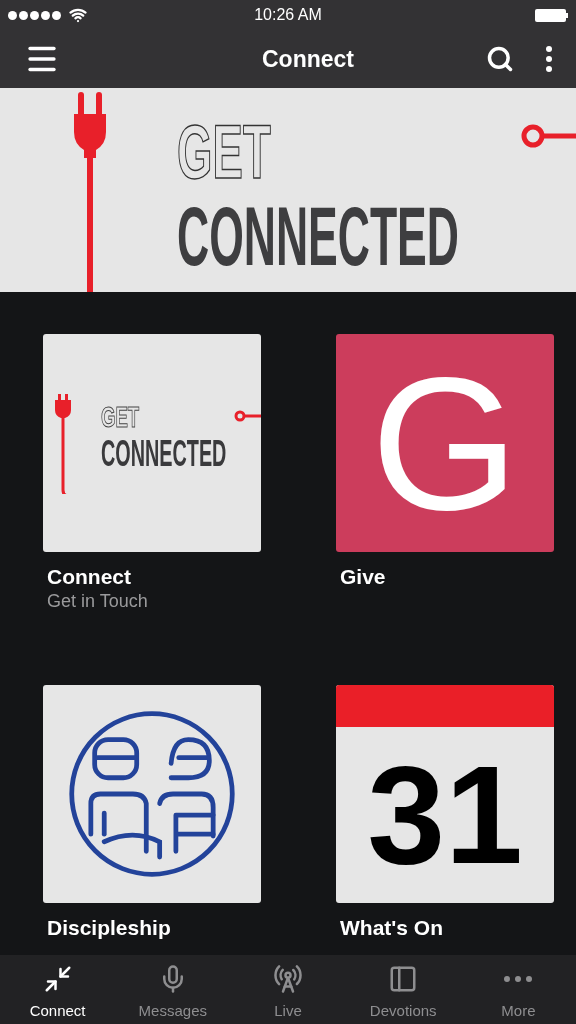 The height and width of the screenshot is (1024, 576). What do you see at coordinates (518, 978) in the screenshot?
I see `more-icon` at bounding box center [518, 978].